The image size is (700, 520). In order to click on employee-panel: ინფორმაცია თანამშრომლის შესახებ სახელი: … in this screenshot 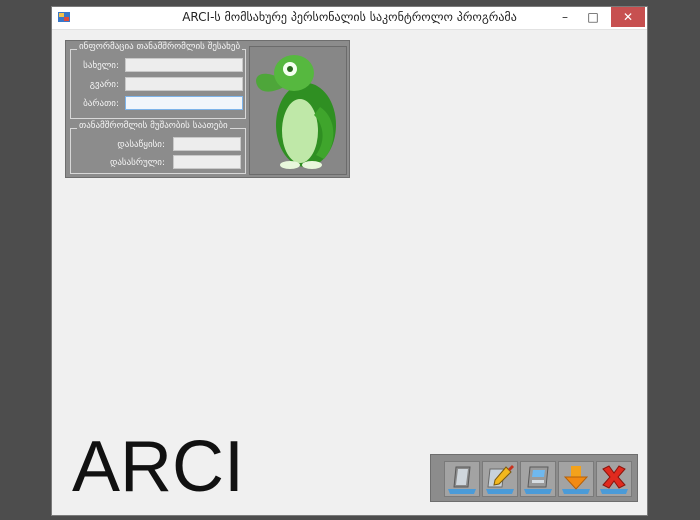, I will do `click(207, 109)`.